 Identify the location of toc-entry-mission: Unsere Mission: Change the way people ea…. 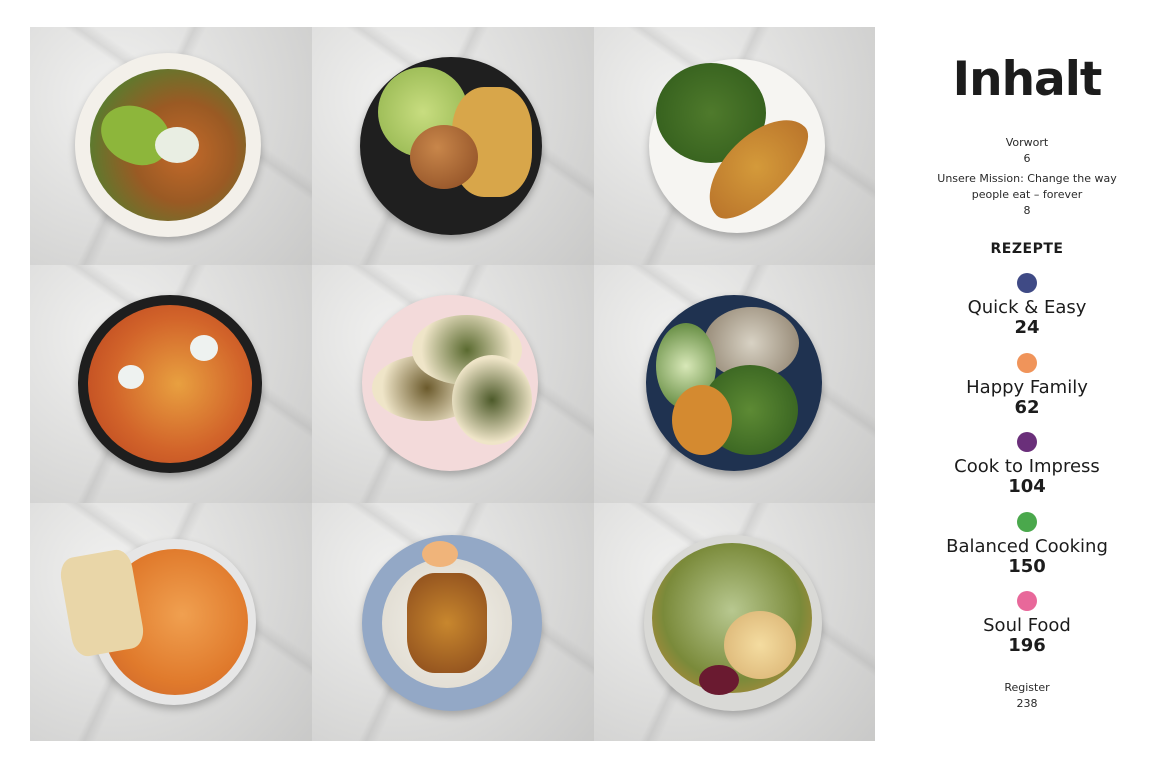
(1027, 195).